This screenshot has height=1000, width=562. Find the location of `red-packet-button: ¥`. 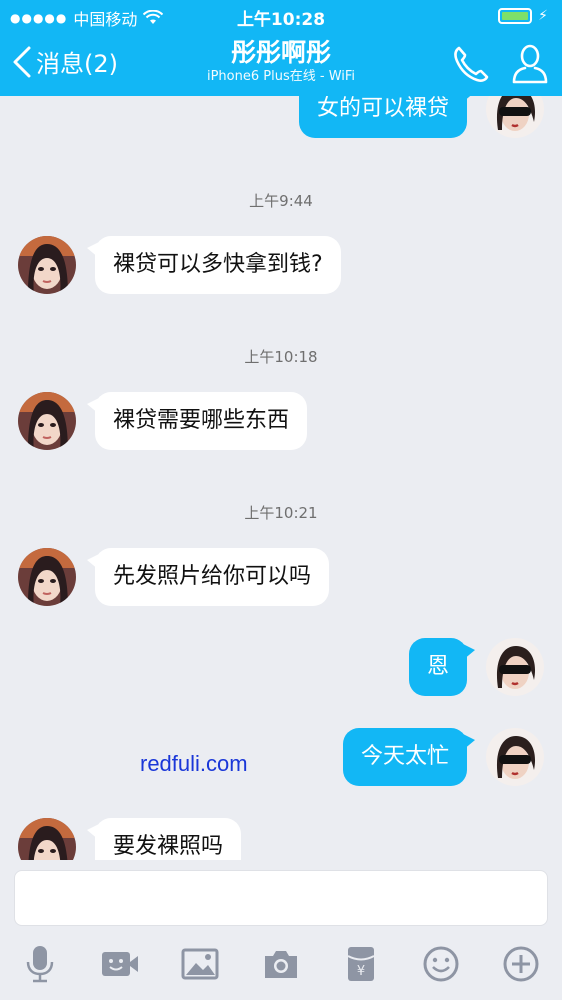

red-packet-button: ¥ is located at coordinates (361, 964).